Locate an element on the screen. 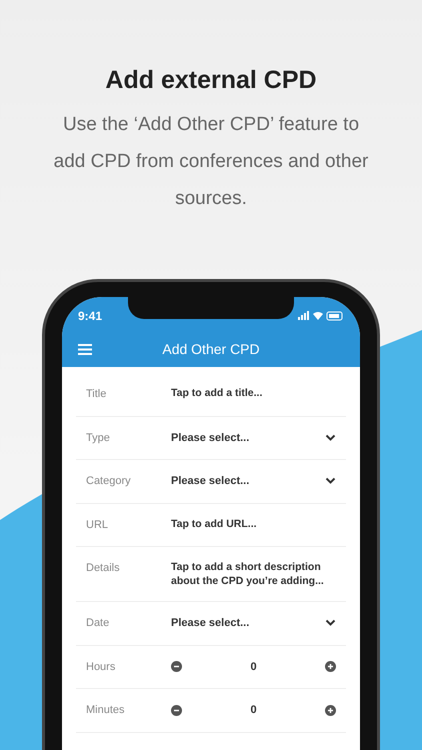 This screenshot has width=422, height=750. nav-title: Add Other CPD is located at coordinates (211, 349).